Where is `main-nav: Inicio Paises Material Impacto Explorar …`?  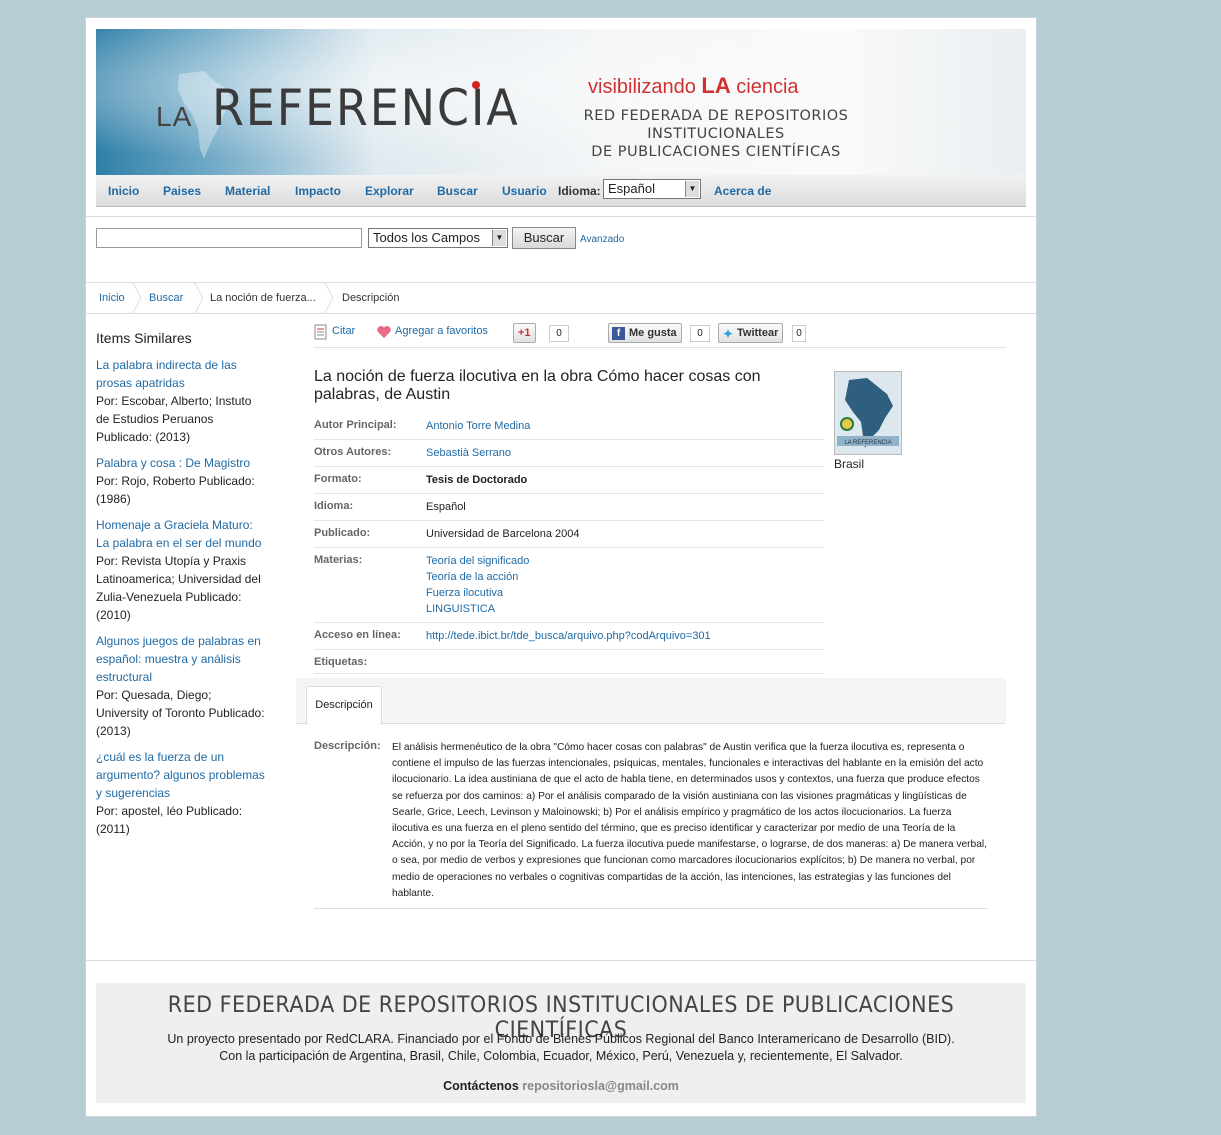 main-nav: Inicio Paises Material Impacto Explorar … is located at coordinates (561, 191).